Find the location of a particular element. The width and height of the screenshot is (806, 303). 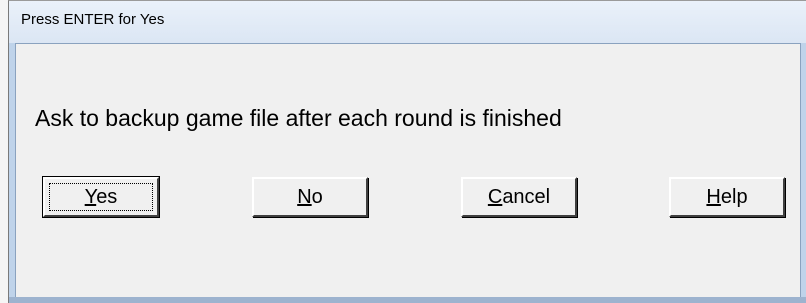

cancel-button: Cancel is located at coordinates (519, 197).